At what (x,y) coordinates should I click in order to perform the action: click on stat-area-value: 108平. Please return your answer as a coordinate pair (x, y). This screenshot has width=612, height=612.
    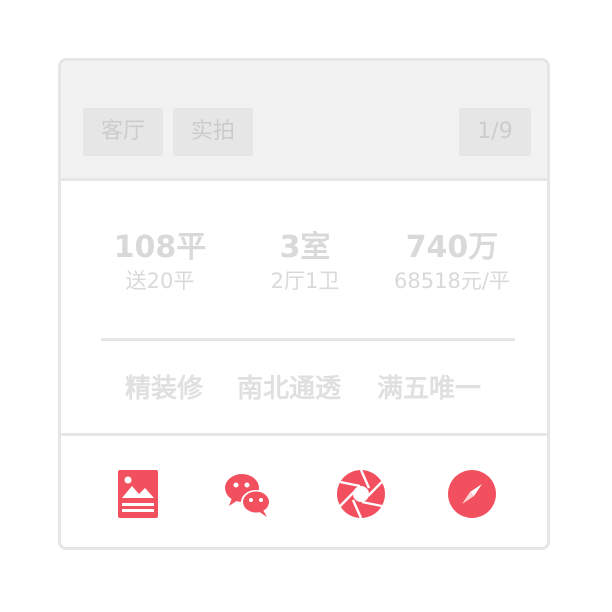
    Looking at the image, I should click on (160, 247).